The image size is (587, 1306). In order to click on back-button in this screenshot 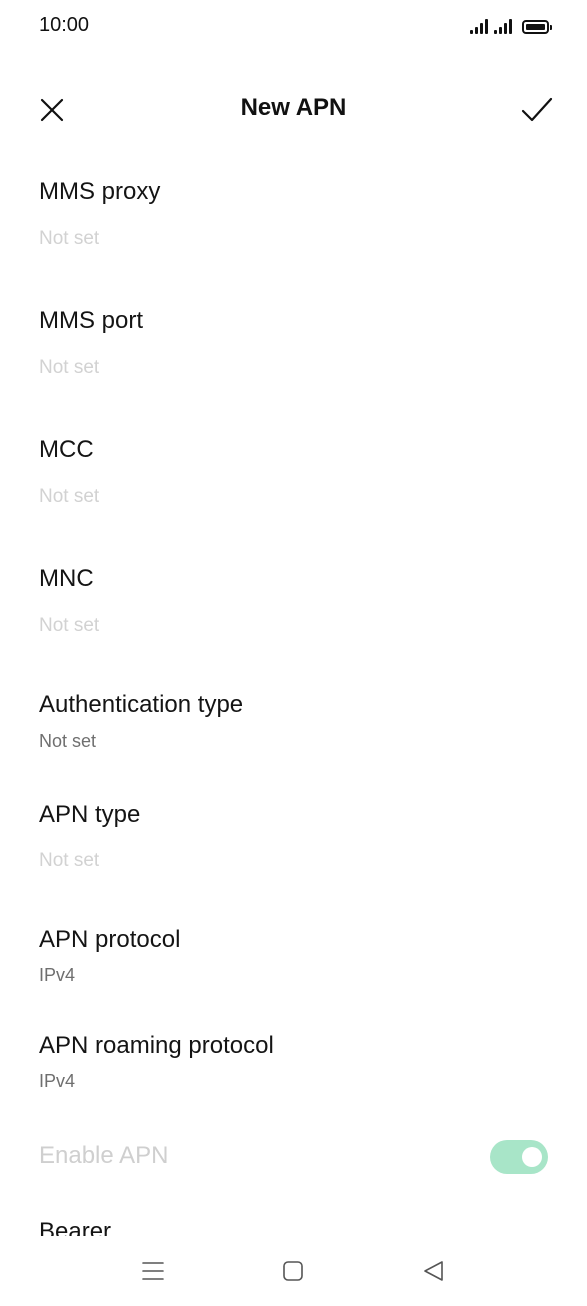, I will do `click(434, 1271)`.